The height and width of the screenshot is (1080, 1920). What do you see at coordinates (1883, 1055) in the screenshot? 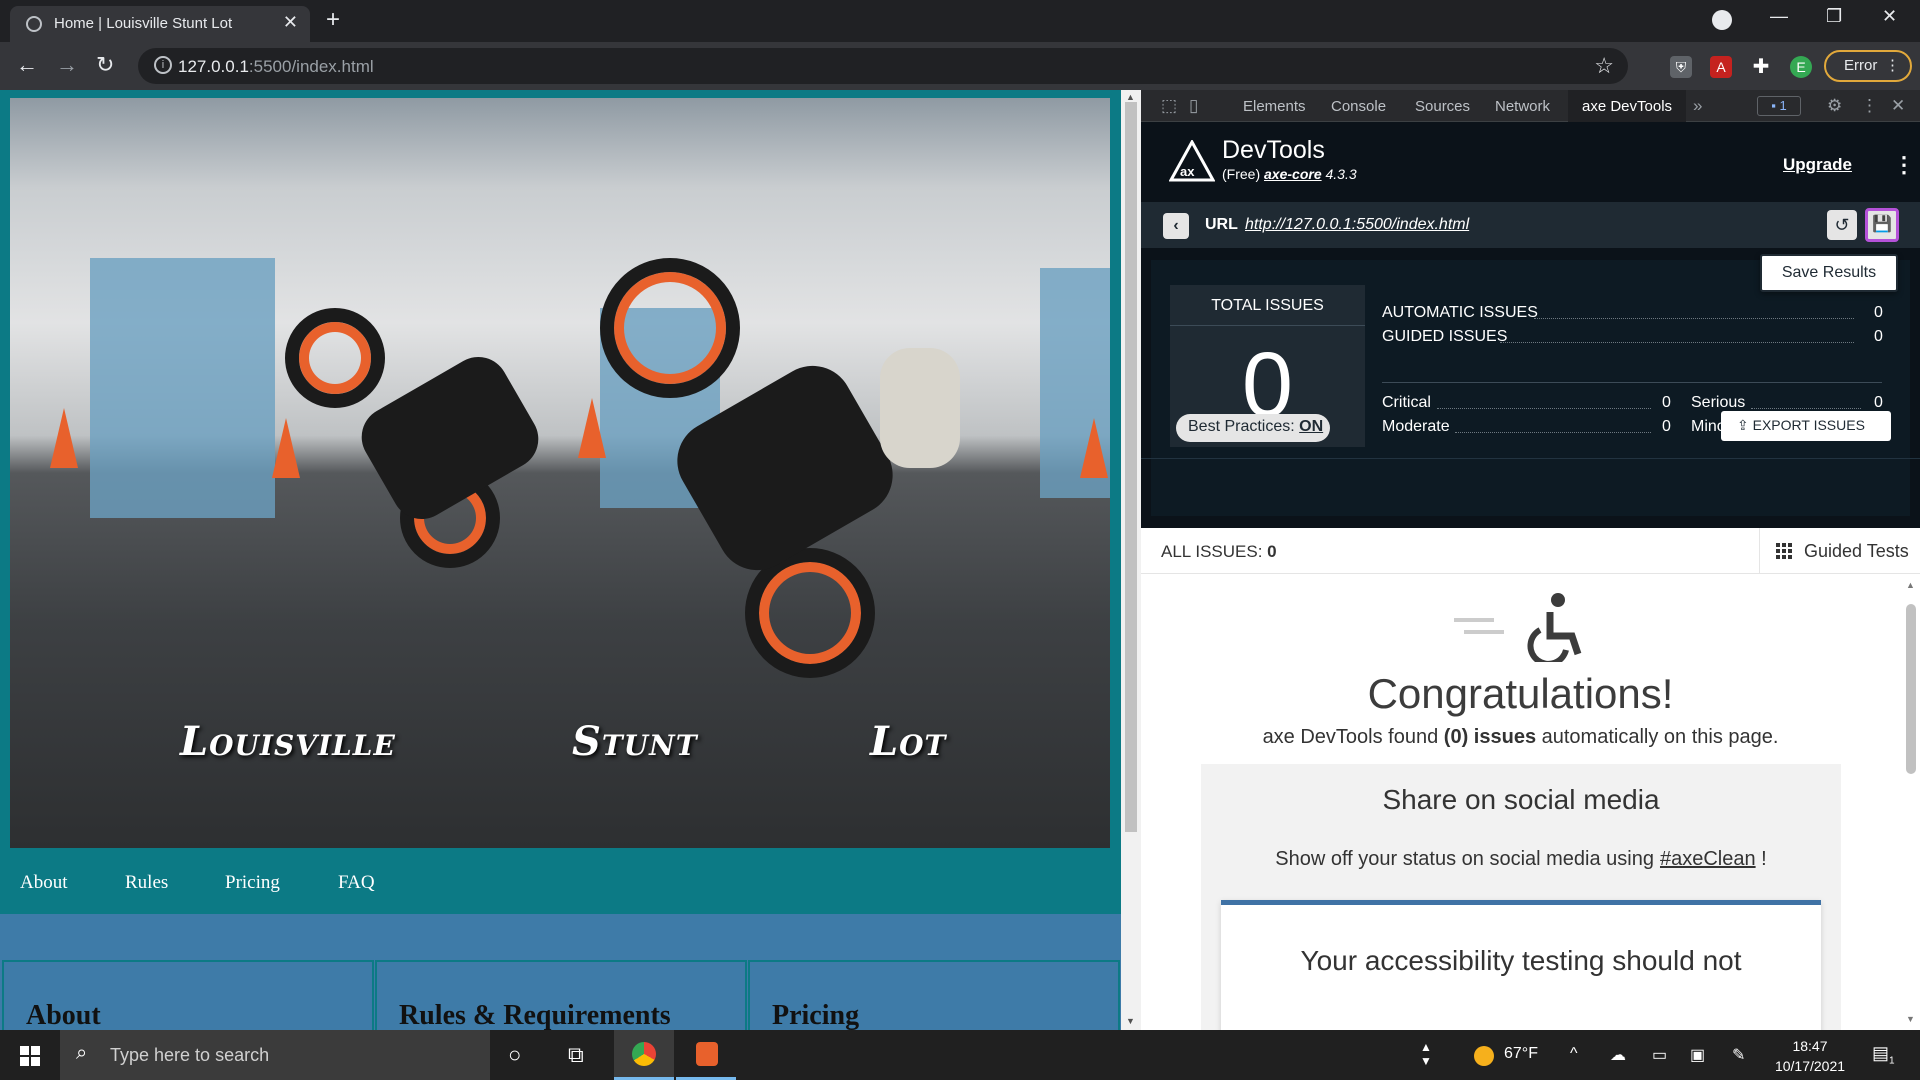
I see `notifications-icon: ▤1` at bounding box center [1883, 1055].